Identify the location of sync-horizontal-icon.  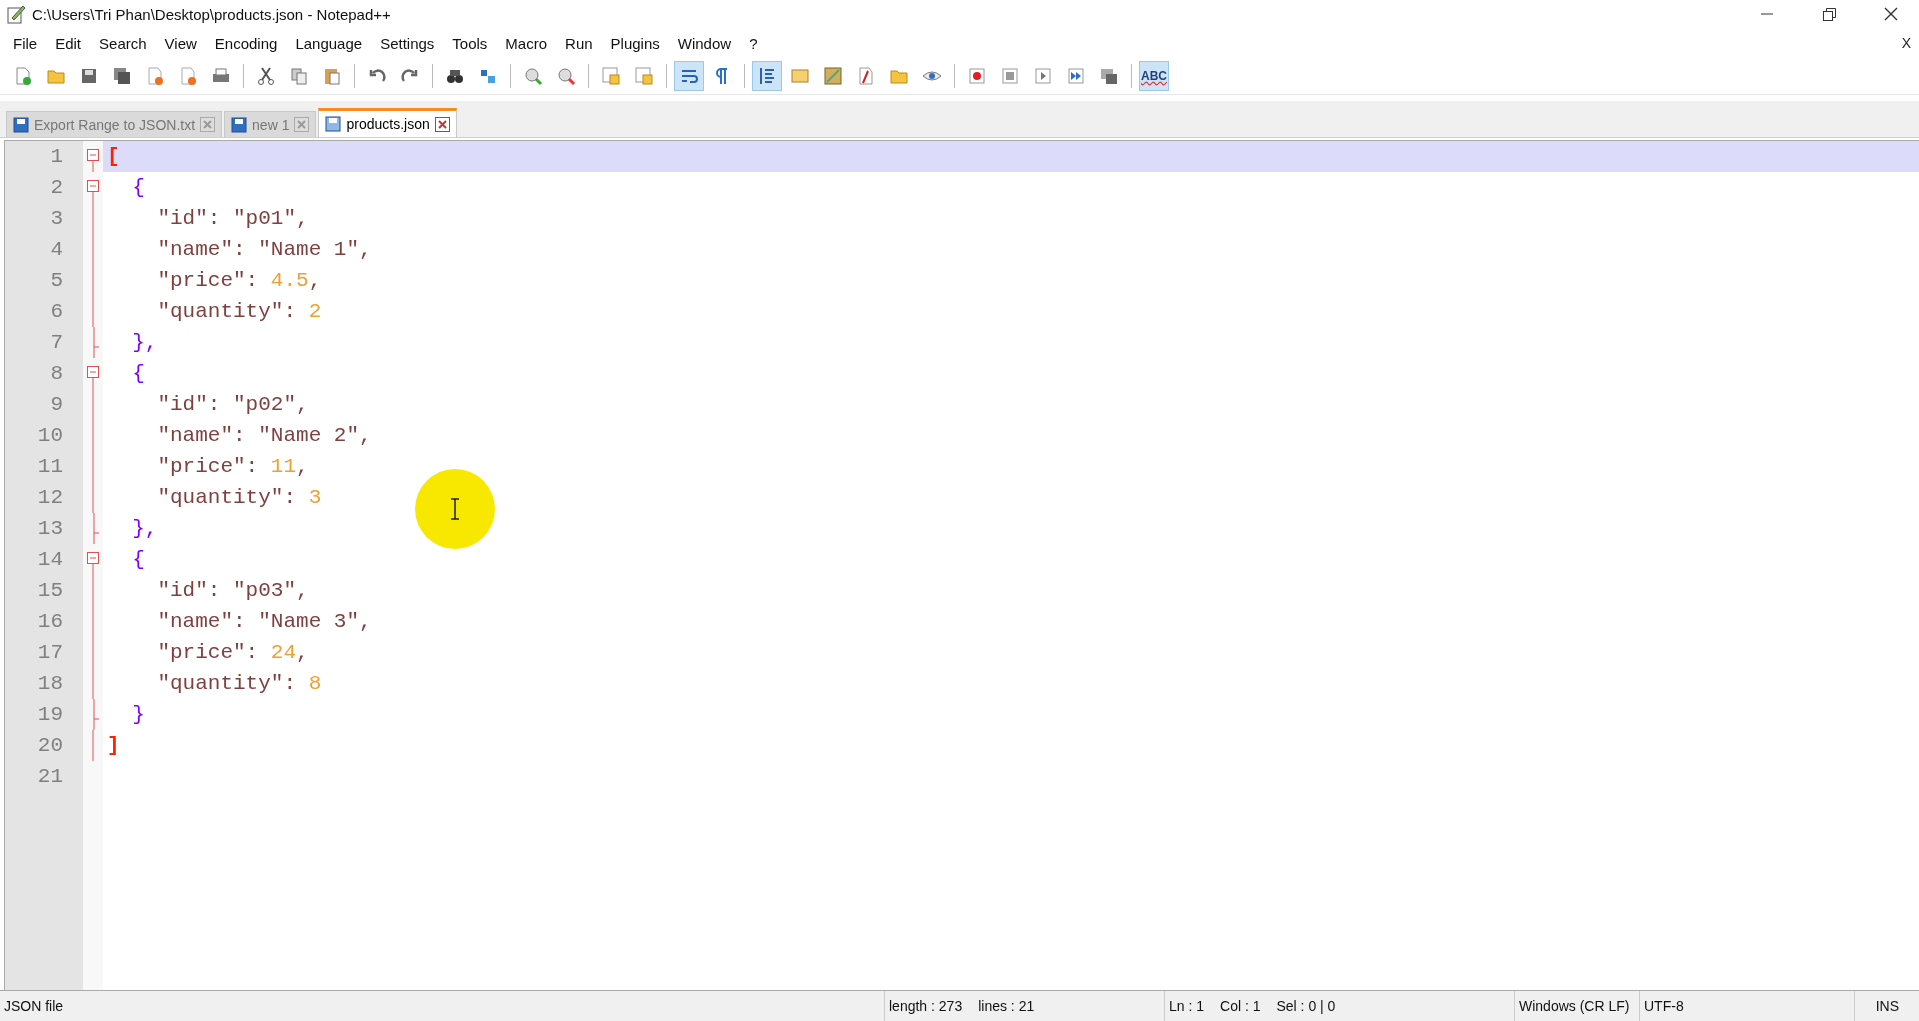
(644, 76).